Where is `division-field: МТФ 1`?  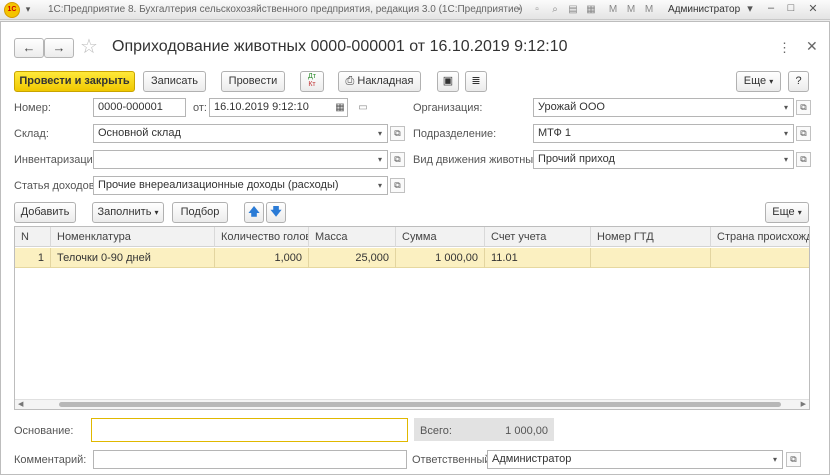 division-field: МТФ 1 is located at coordinates (663, 133).